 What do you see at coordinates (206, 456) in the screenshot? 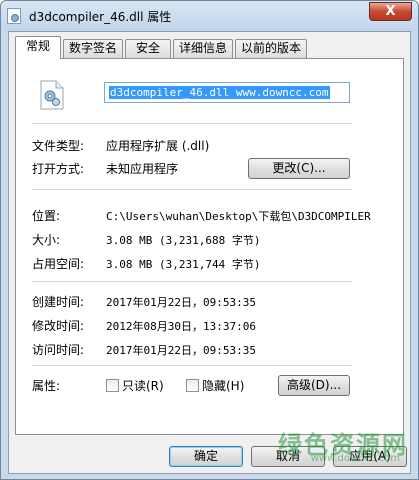
I see `ok-button: 确定` at bounding box center [206, 456].